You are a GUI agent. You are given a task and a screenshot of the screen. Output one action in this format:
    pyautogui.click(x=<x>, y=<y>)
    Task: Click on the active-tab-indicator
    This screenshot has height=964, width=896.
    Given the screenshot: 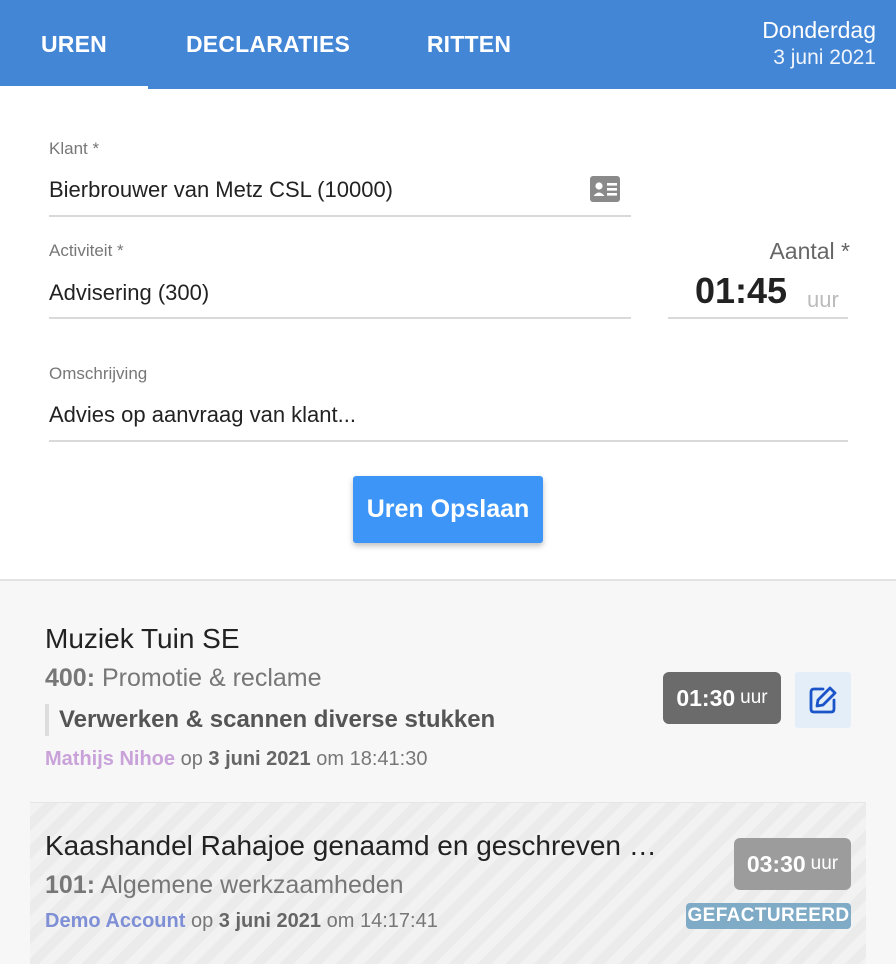 What is the action you would take?
    pyautogui.click(x=74, y=87)
    